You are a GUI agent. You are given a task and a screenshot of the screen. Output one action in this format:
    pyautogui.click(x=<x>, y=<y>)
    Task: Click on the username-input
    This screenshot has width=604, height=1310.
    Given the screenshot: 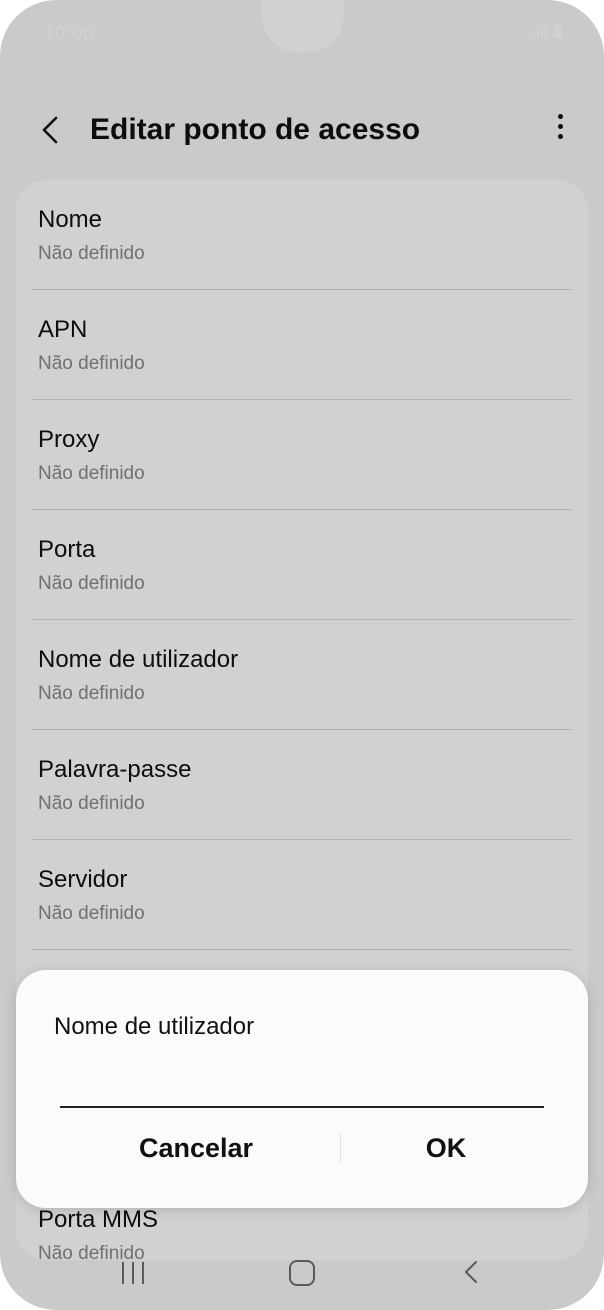 What is the action you would take?
    pyautogui.click(x=302, y=1087)
    